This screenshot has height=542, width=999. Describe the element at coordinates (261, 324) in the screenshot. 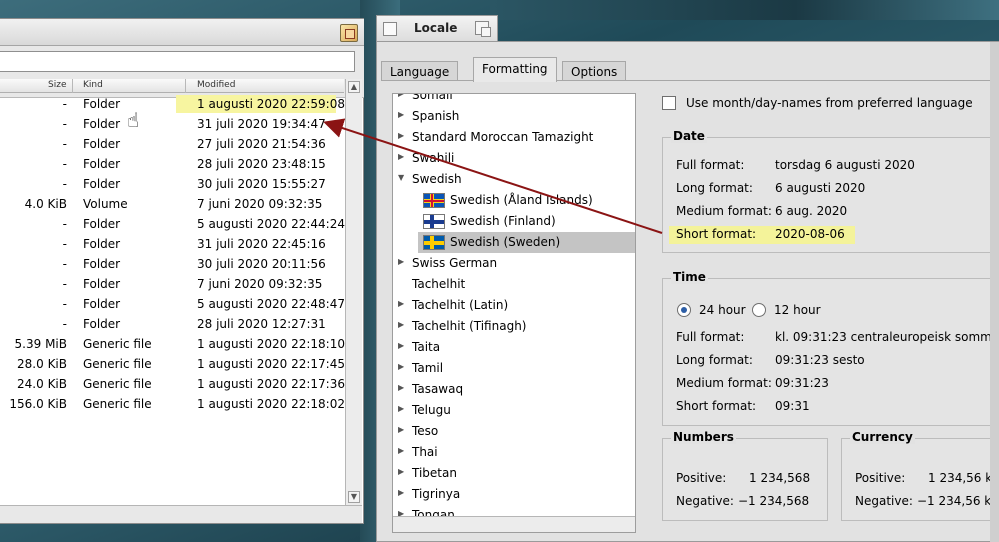

I see `row-modified: 28 juli 2020 12:27:31` at that location.